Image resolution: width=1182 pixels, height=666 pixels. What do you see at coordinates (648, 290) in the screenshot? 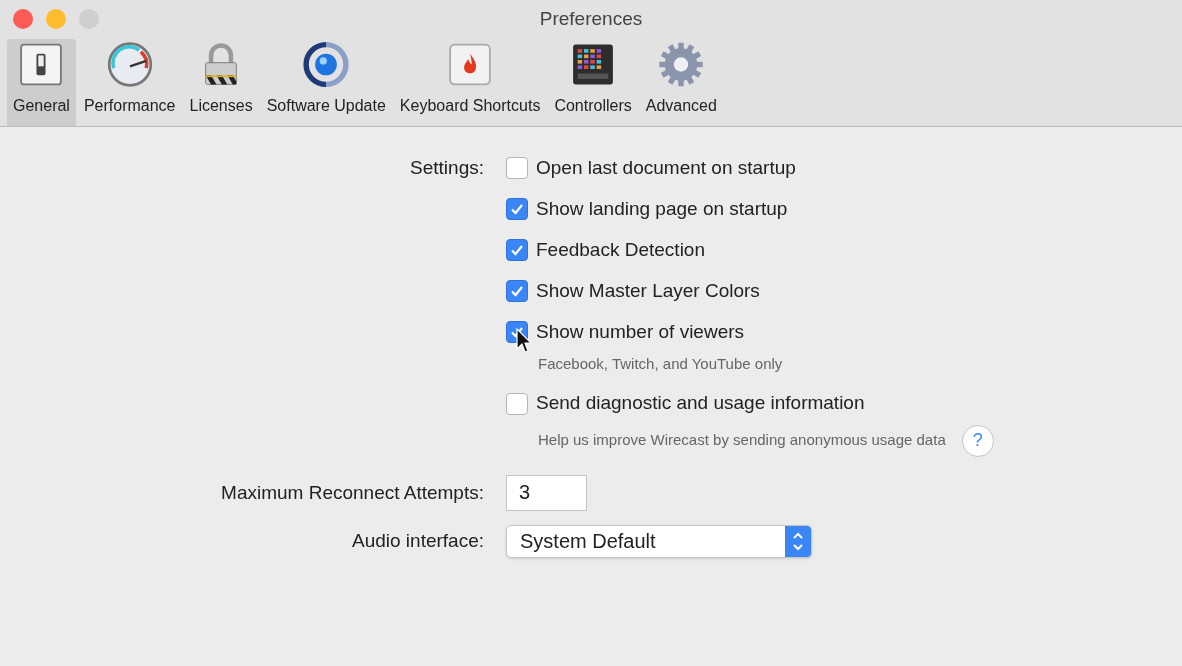
I see `checkbox-label: Show Master Layer Colors` at bounding box center [648, 290].